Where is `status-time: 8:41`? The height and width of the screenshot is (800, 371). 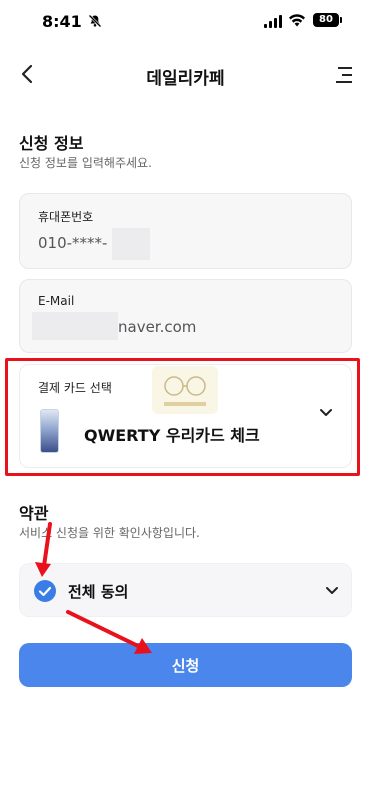
status-time: 8:41 is located at coordinates (62, 21).